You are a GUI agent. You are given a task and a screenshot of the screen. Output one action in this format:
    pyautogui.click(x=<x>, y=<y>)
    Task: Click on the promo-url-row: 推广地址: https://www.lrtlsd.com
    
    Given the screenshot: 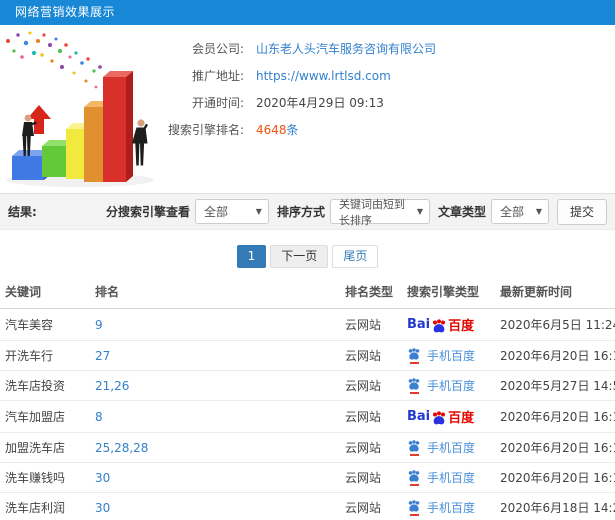 What is the action you would take?
    pyautogui.click(x=282, y=75)
    